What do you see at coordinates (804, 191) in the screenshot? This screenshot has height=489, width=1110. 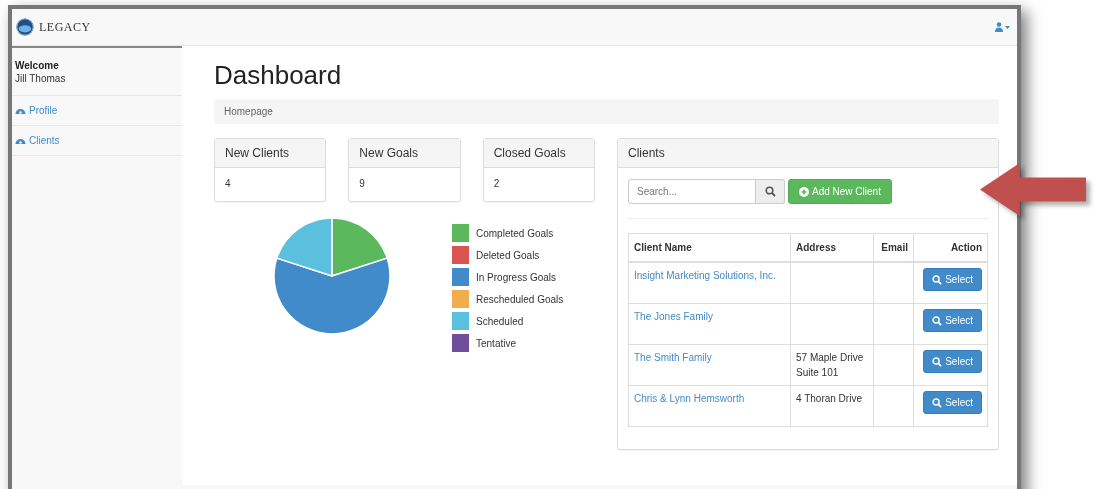 I see `plus-circle-icon` at bounding box center [804, 191].